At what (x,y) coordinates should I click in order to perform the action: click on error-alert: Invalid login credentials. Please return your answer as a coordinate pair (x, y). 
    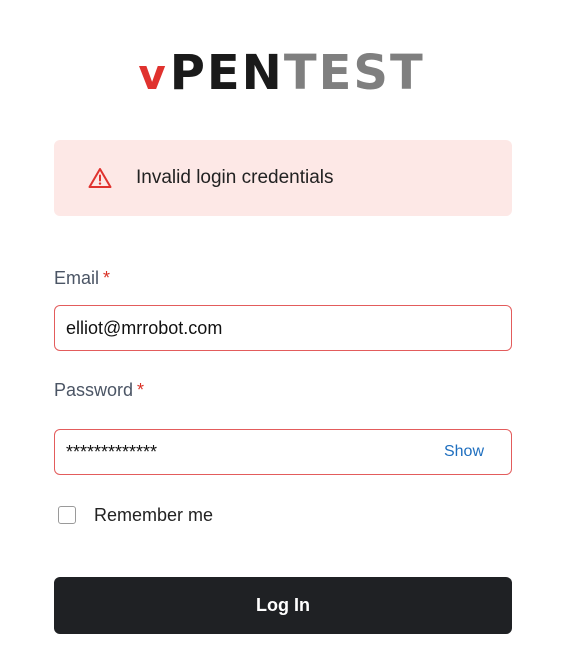
    Looking at the image, I should click on (283, 178).